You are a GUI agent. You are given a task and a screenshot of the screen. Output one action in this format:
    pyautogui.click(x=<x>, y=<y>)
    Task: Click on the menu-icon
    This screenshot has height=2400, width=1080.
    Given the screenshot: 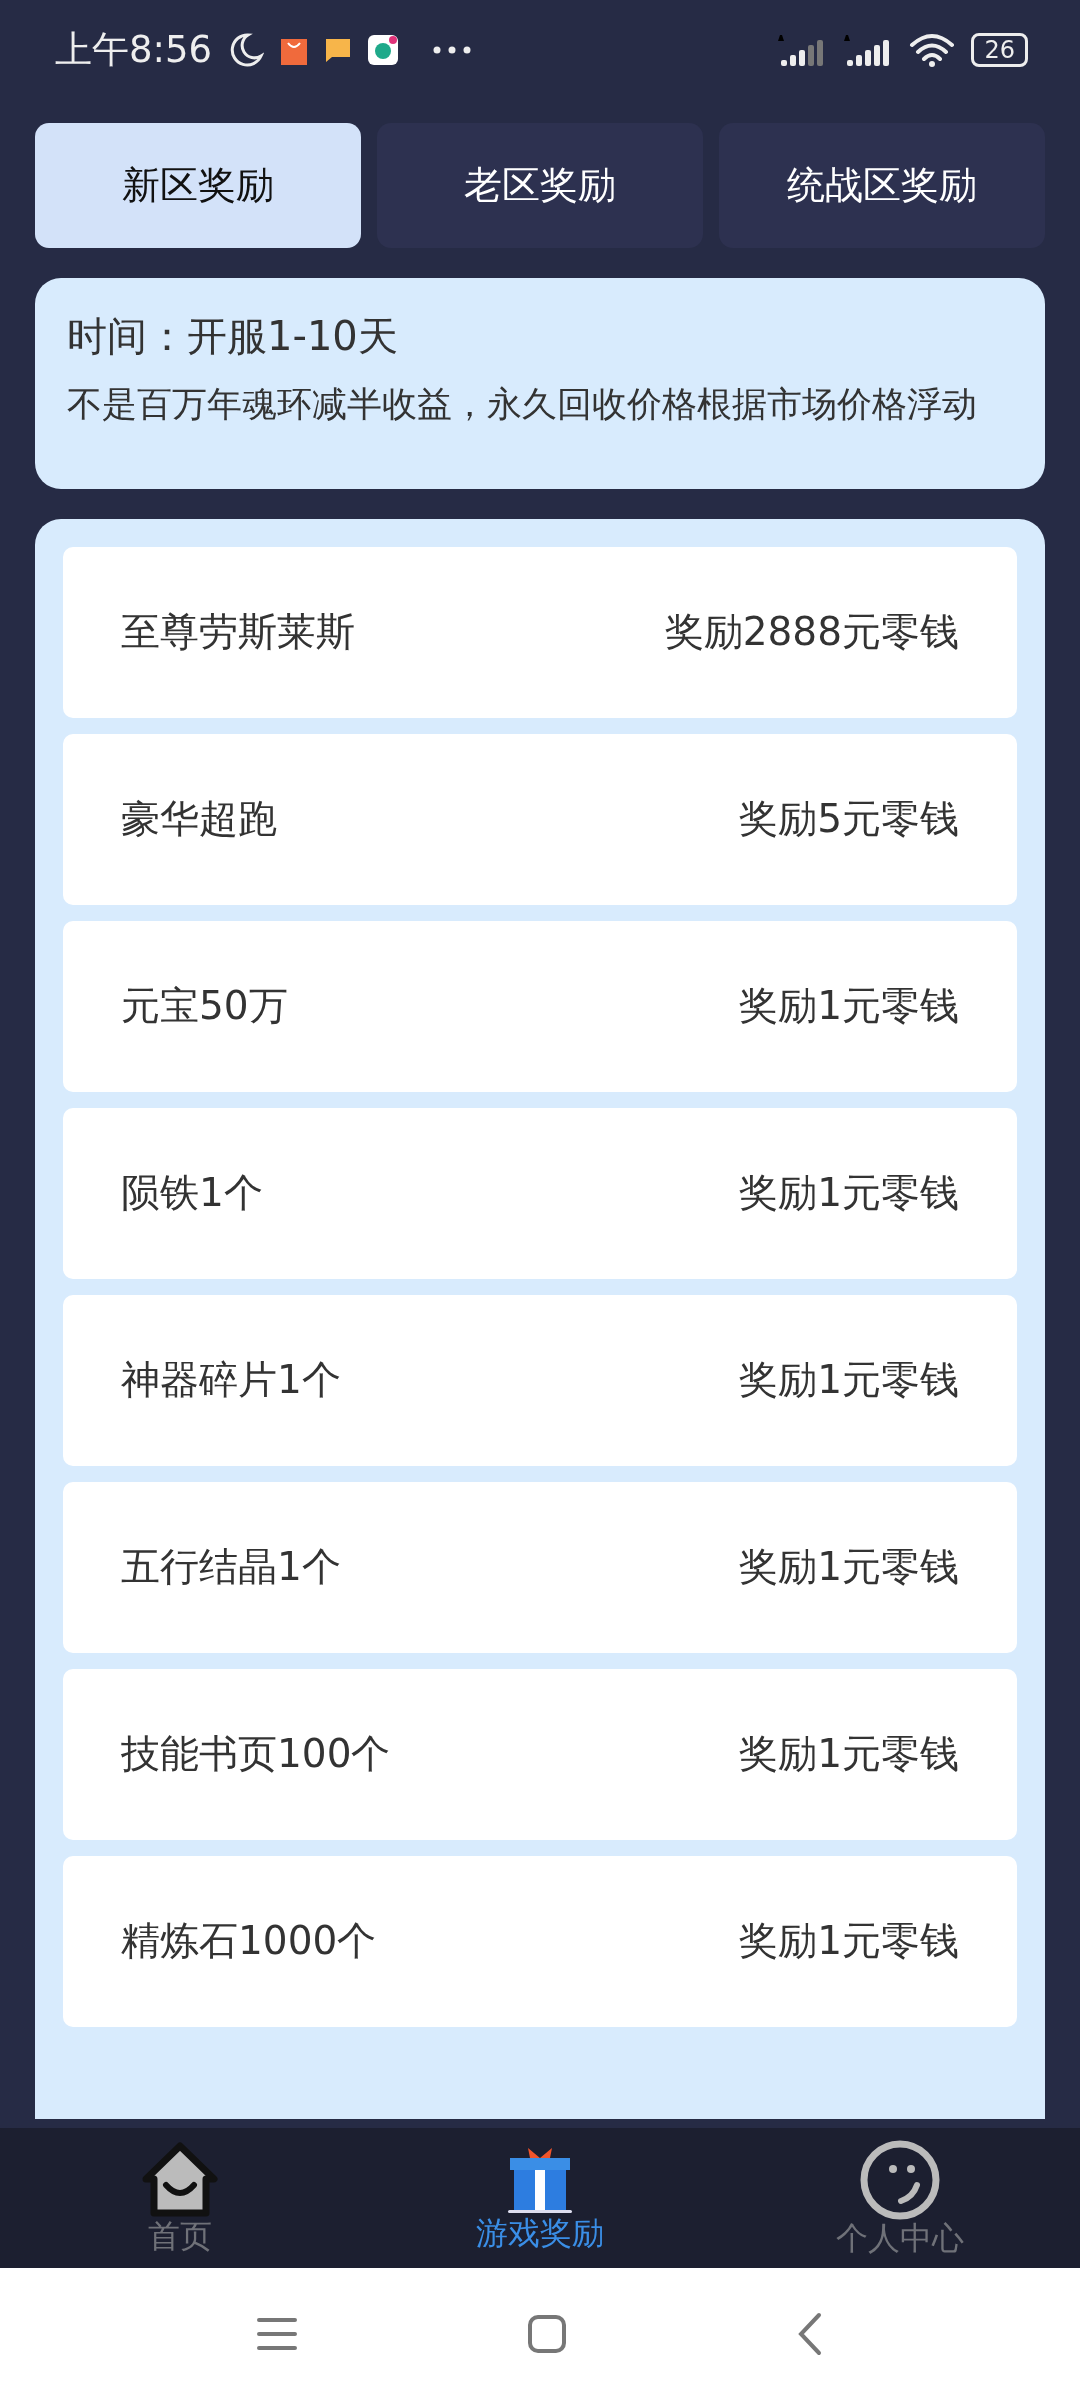 What is the action you would take?
    pyautogui.click(x=277, y=2334)
    